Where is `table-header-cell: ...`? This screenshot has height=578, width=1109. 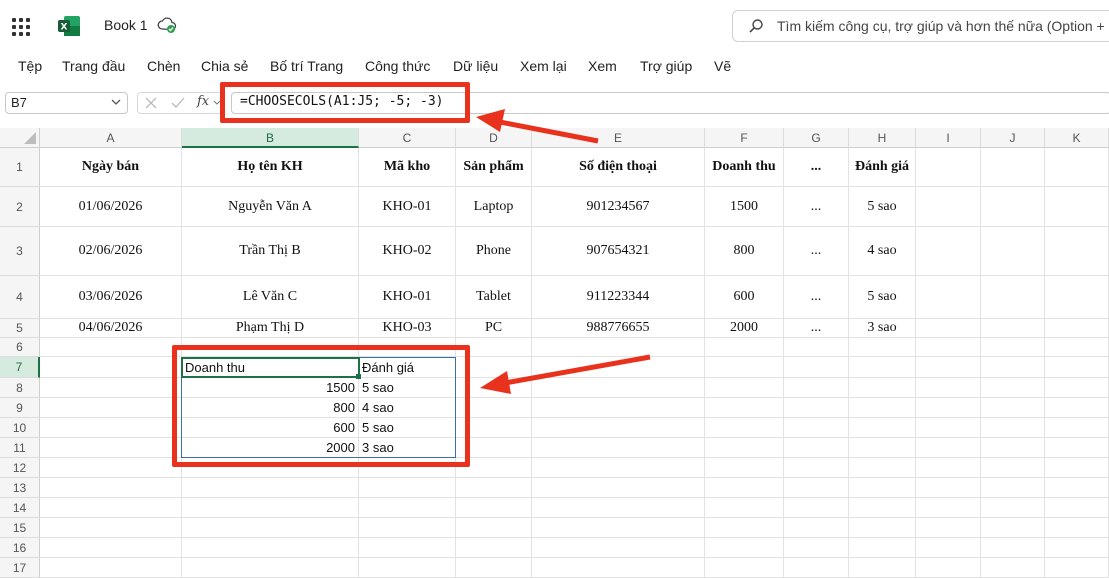
table-header-cell: ... is located at coordinates (816, 167).